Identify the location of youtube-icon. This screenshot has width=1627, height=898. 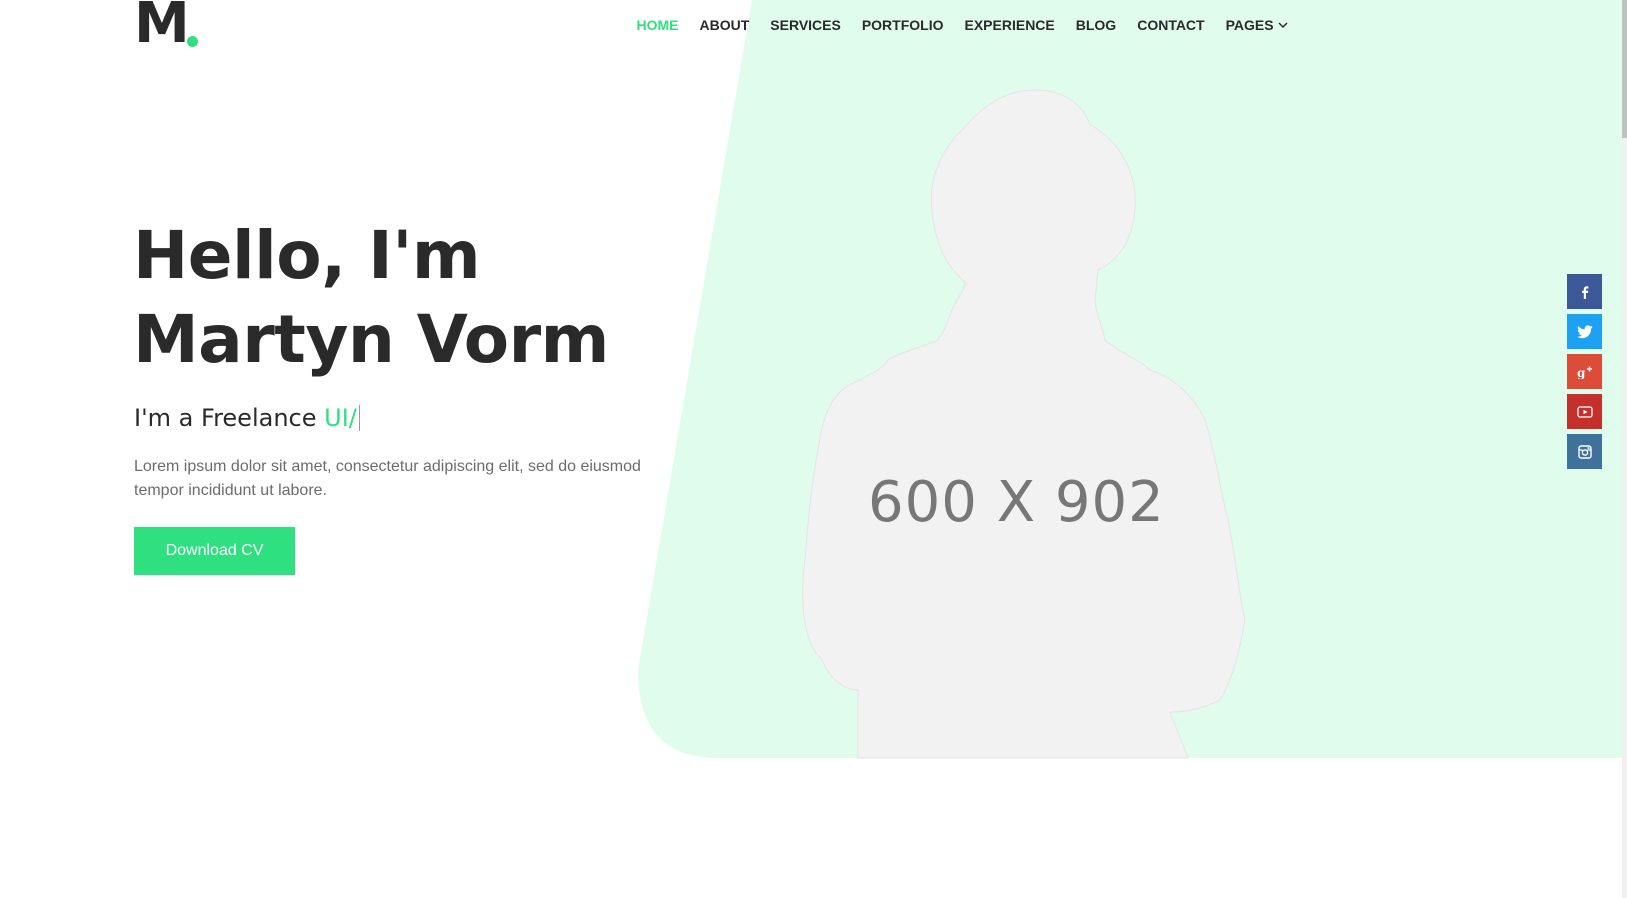
(1584, 411).